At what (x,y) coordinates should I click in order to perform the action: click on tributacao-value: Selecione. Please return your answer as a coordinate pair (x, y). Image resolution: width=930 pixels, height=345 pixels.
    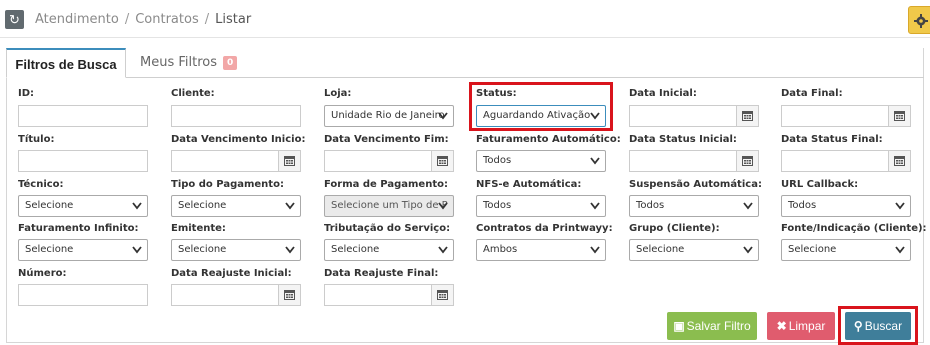
    Looking at the image, I should click on (355, 249).